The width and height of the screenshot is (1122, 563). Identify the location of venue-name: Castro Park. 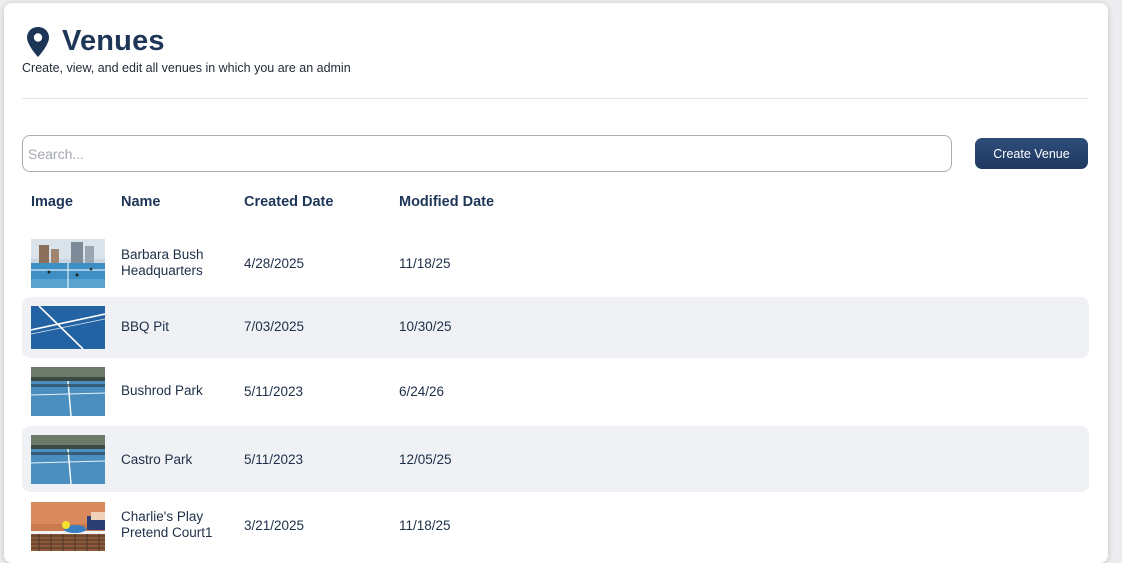
(176, 460).